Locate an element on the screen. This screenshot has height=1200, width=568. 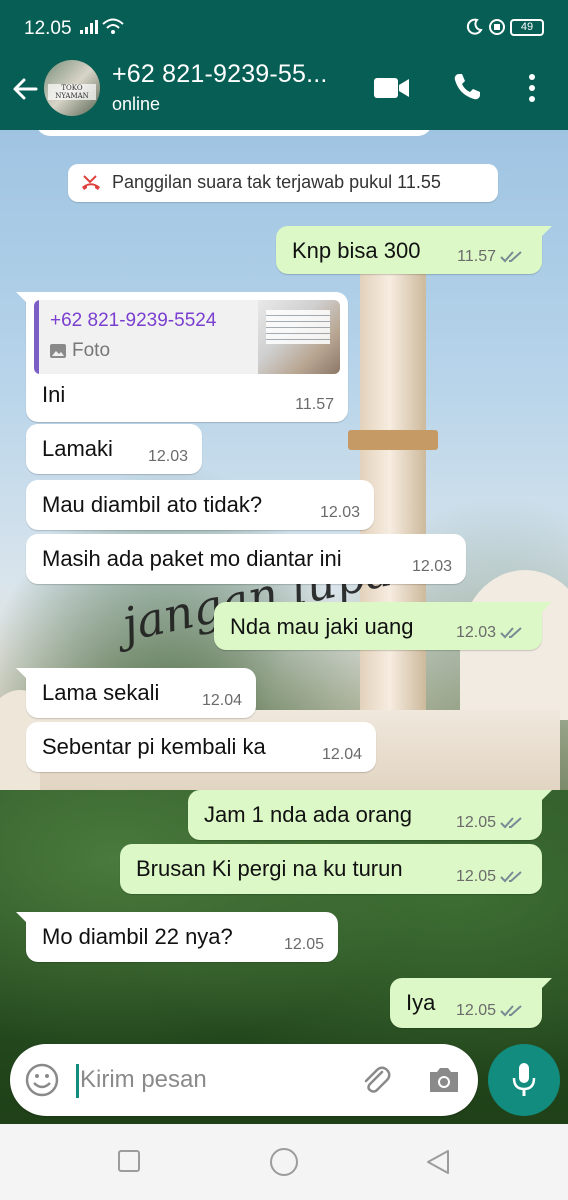
message-bubble: Knp bisa 300 11.57 is located at coordinates (414, 250).